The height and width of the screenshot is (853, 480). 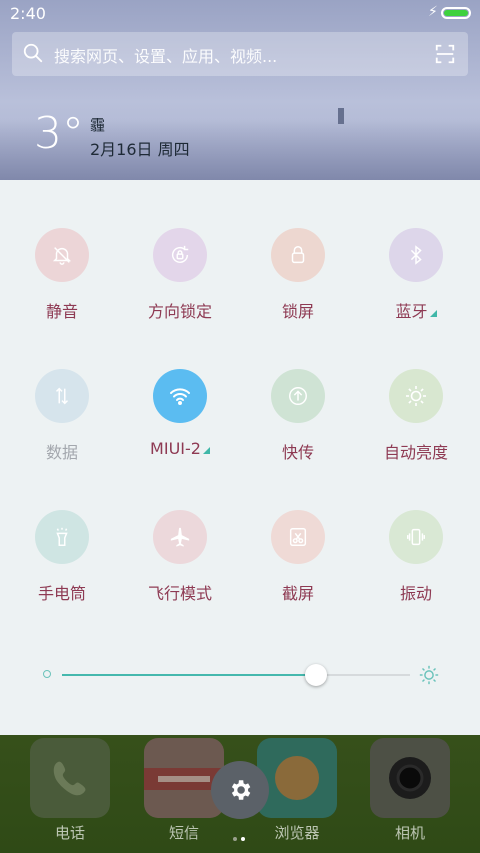 I want to click on tile-label-with-menu: MIUI-2, so click(x=180, y=448).